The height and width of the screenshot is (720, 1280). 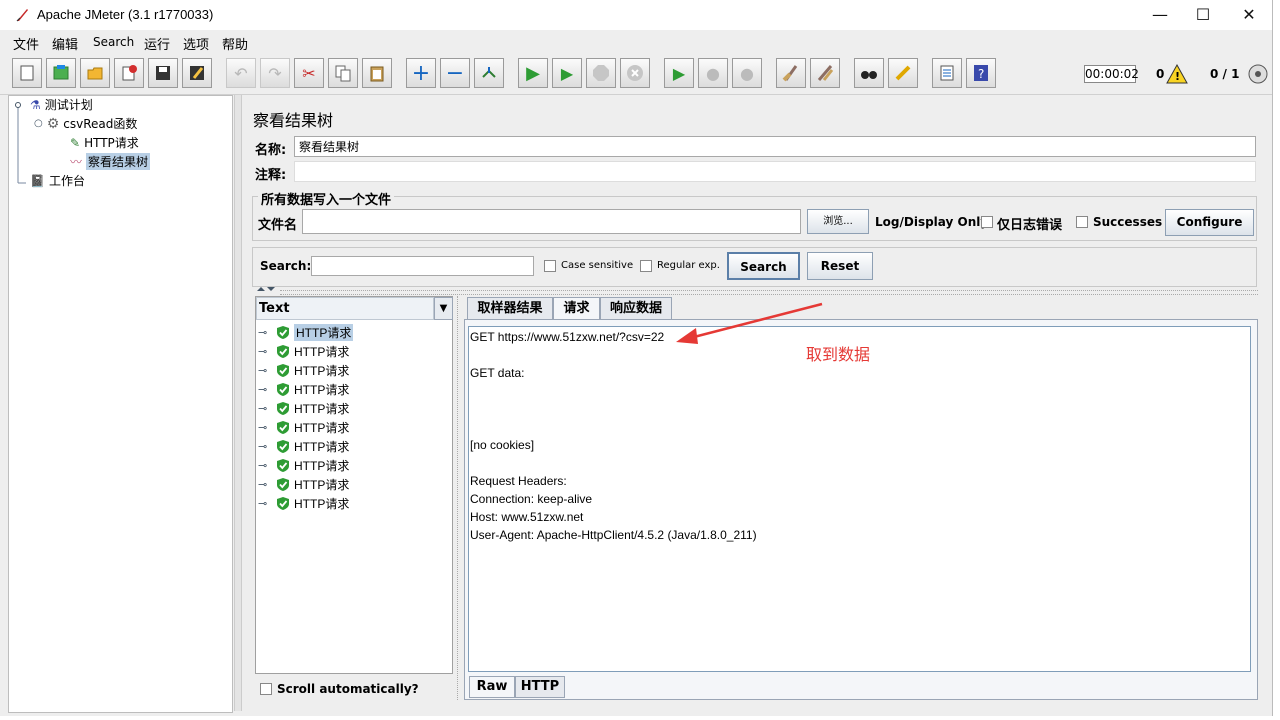 What do you see at coordinates (266, 689) in the screenshot?
I see `scroll-auto-checkbox` at bounding box center [266, 689].